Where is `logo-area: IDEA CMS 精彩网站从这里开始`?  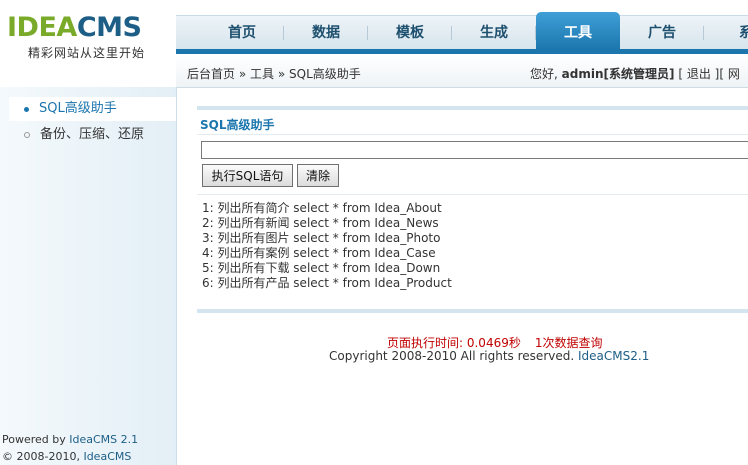 logo-area: IDEA CMS 精彩网站从这里开始 is located at coordinates (88, 31).